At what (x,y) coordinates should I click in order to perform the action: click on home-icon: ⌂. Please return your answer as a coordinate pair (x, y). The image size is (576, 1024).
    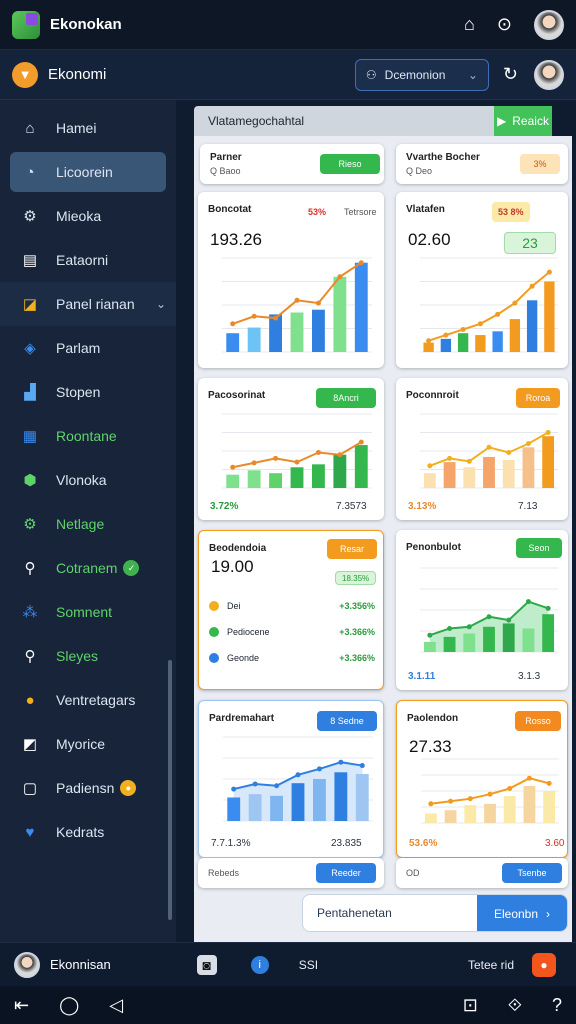
    Looking at the image, I should click on (469, 24).